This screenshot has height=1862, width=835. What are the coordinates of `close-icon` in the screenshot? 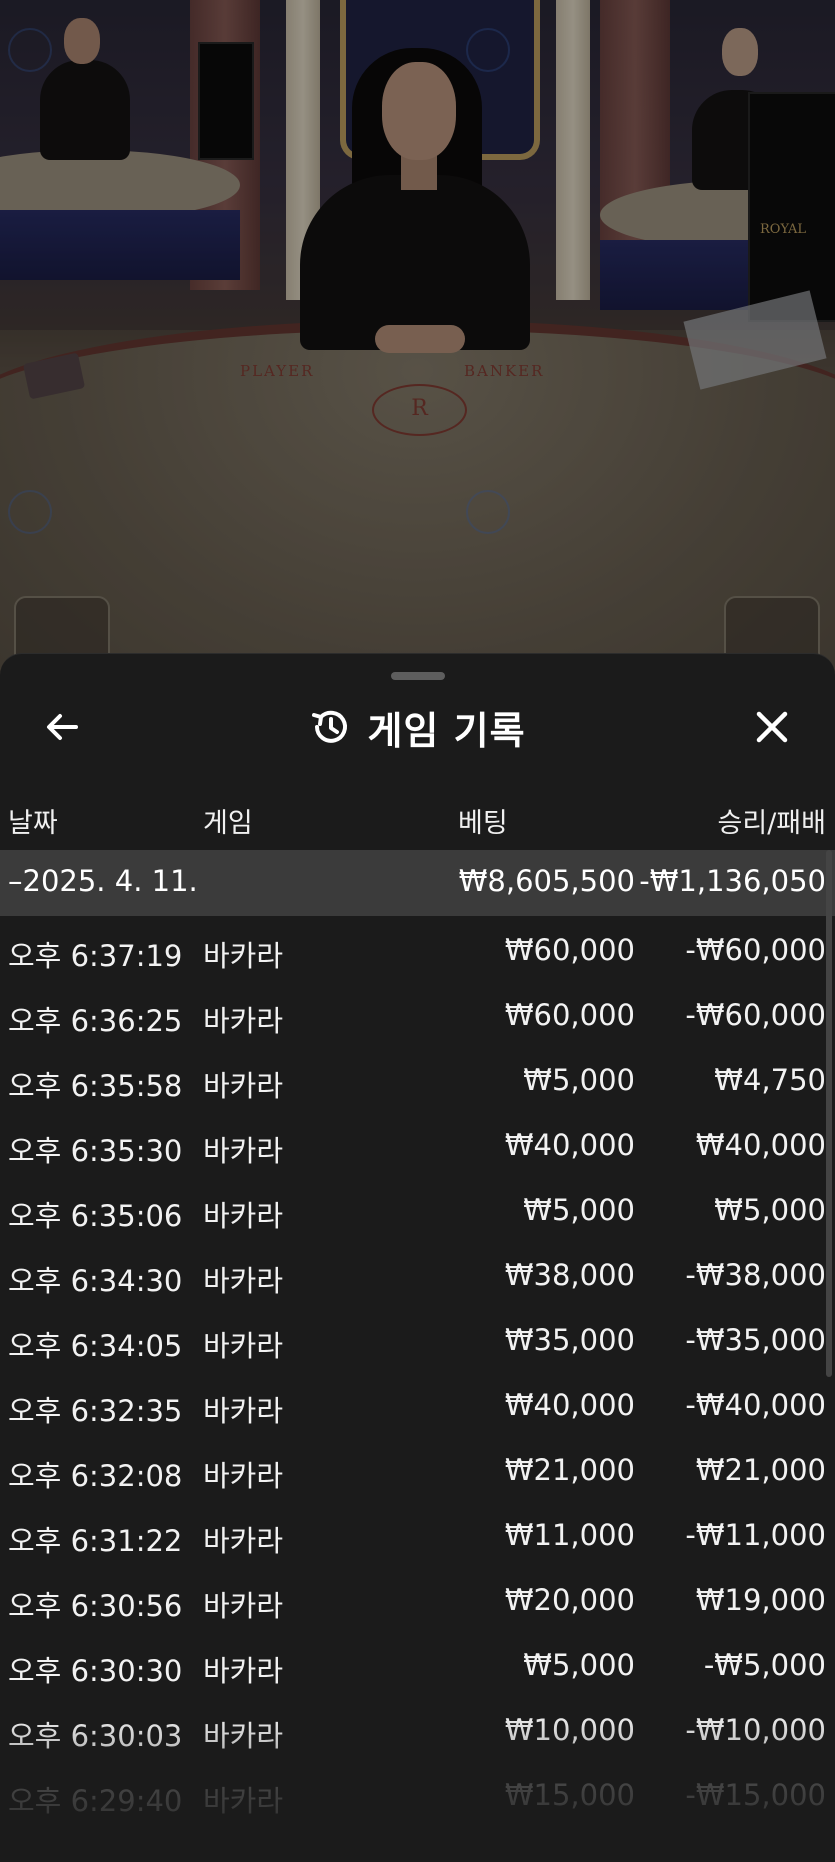 It's located at (772, 727).